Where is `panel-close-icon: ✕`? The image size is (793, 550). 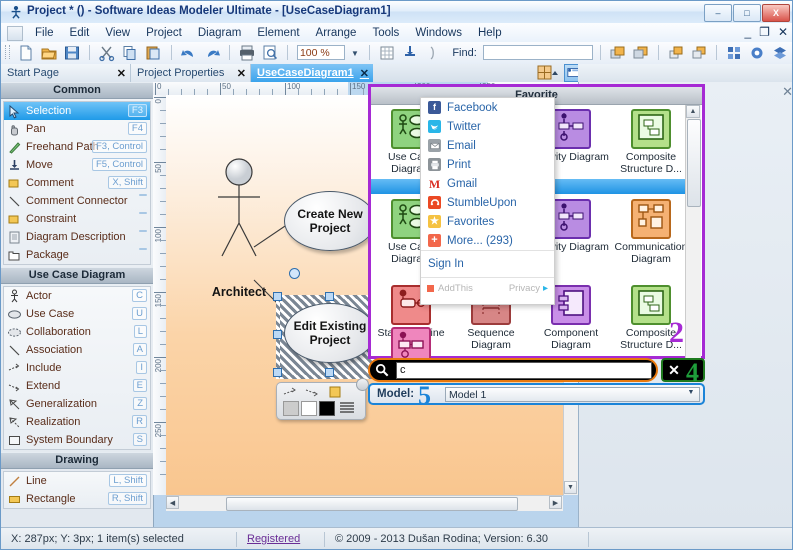 panel-close-icon: ✕ is located at coordinates (787, 92).